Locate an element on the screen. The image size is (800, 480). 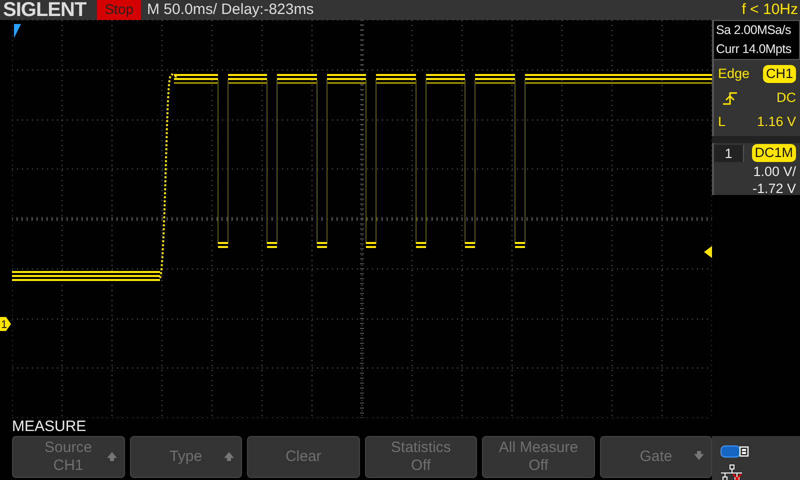
menu-softkey: All Measure Off is located at coordinates (538, 457).